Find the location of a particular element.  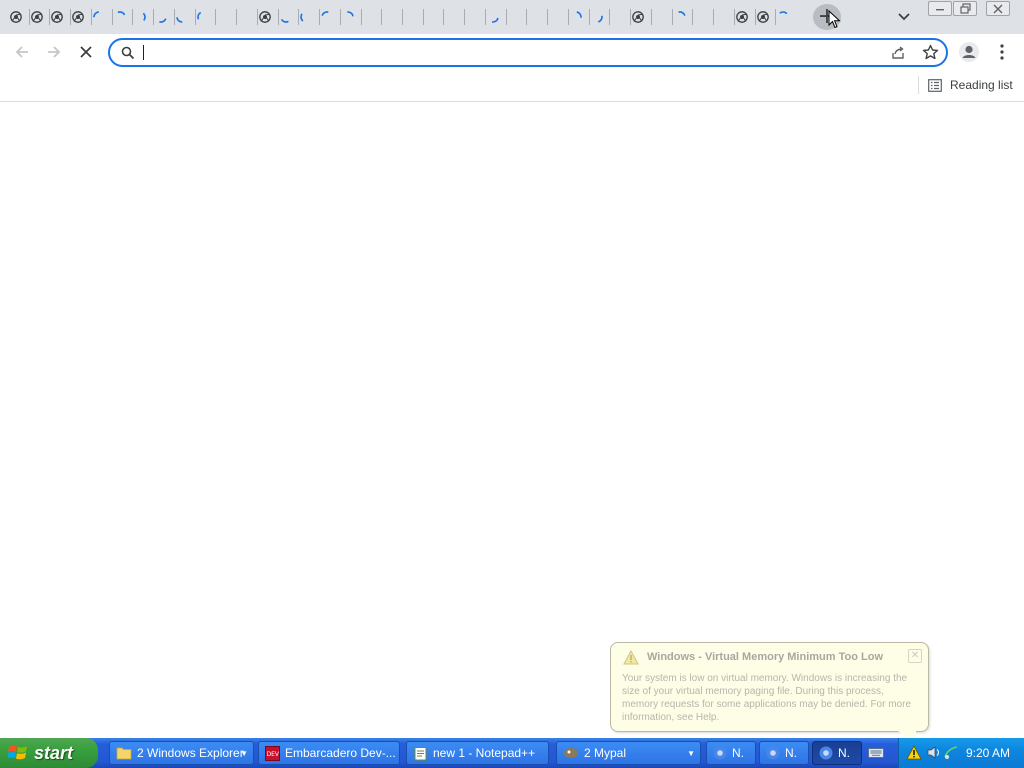

address-input is located at coordinates (507, 52).